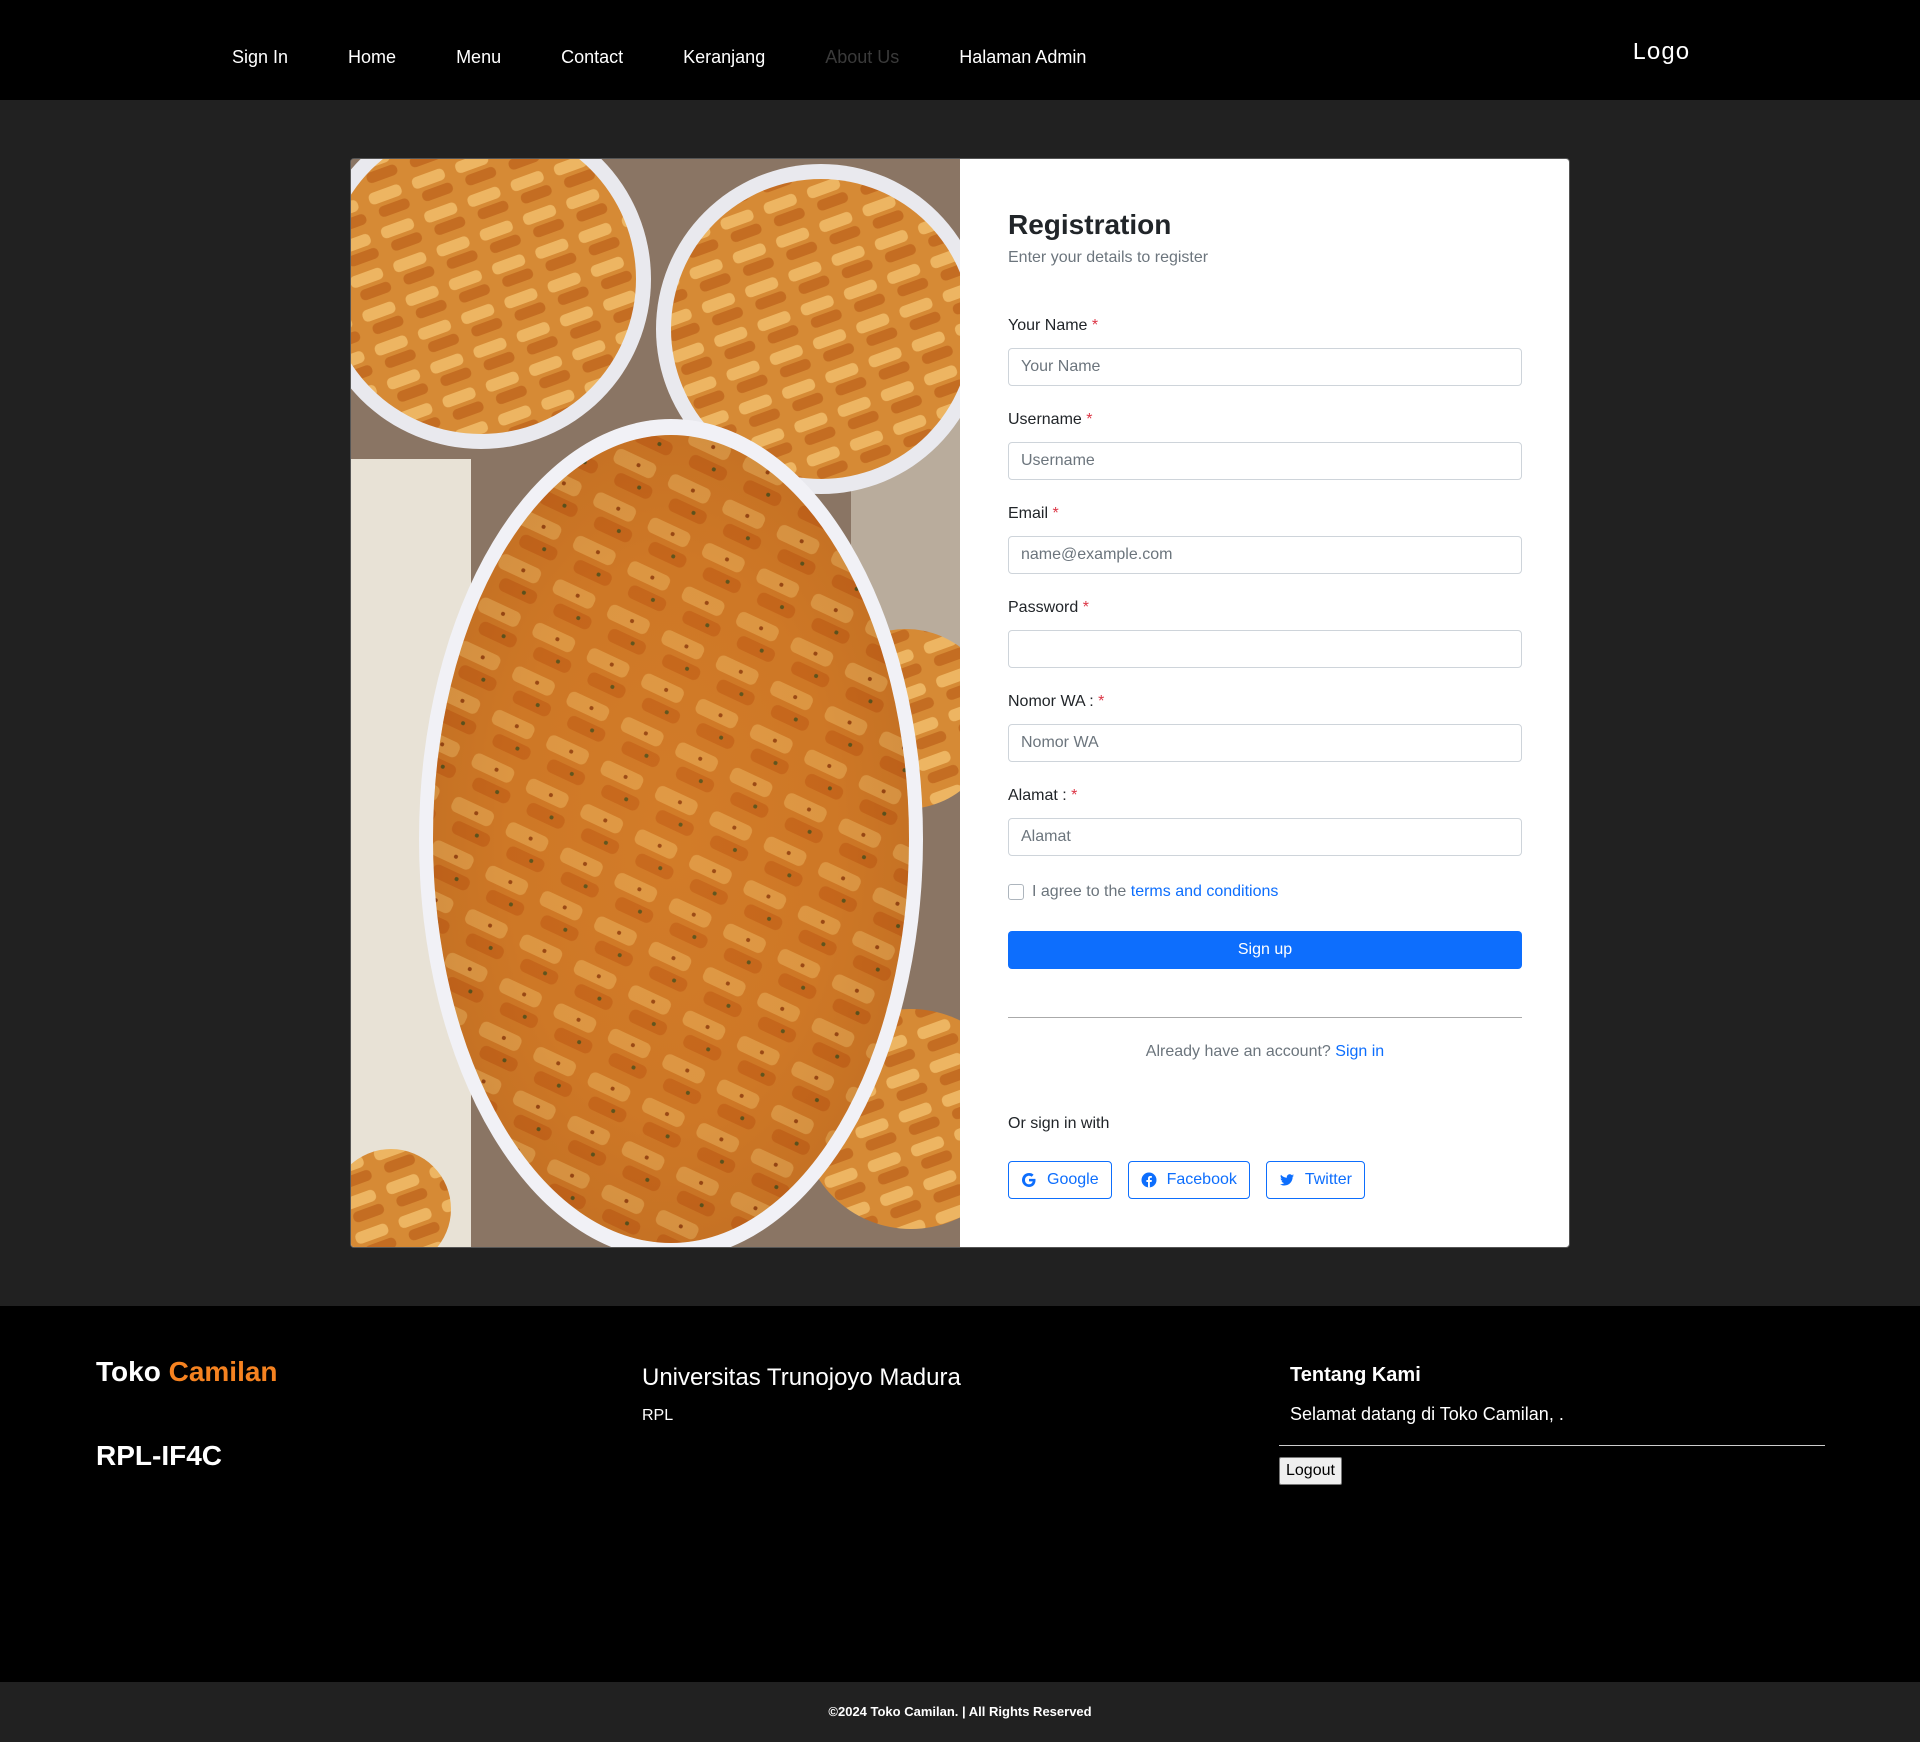 The image size is (1920, 1742). What do you see at coordinates (658, 1415) in the screenshot?
I see `footer-university-sub: RPL` at bounding box center [658, 1415].